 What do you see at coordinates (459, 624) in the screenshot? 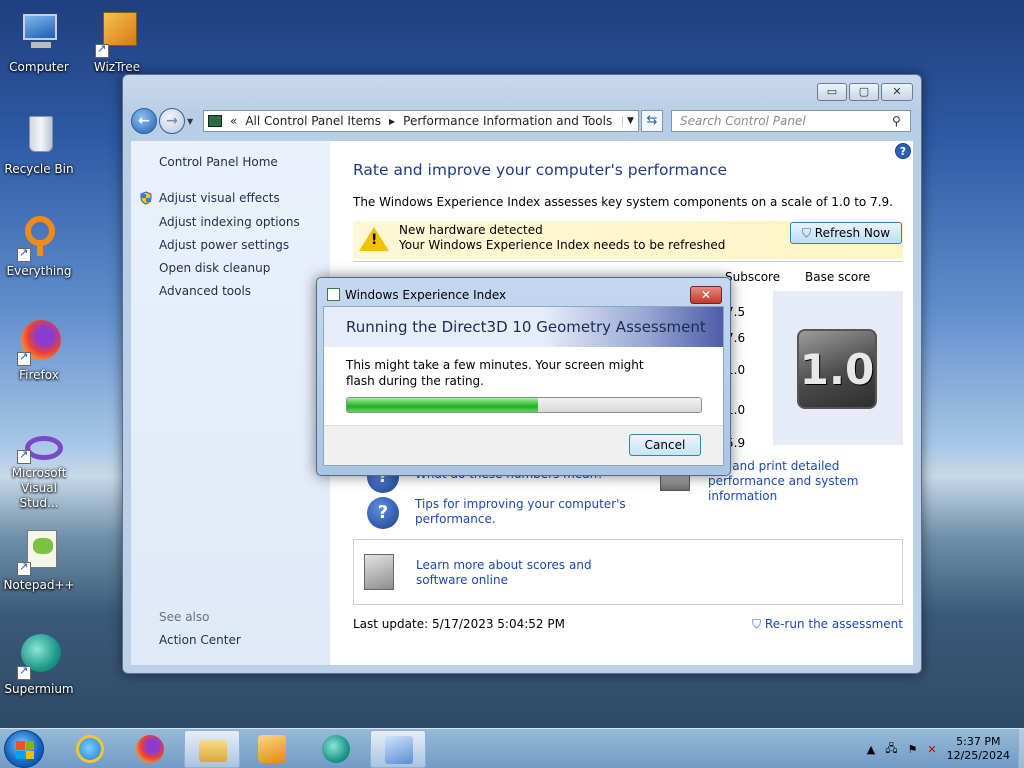
I see `last-update-text: Last update: 5/17/2023 5:04:52 PM` at bounding box center [459, 624].